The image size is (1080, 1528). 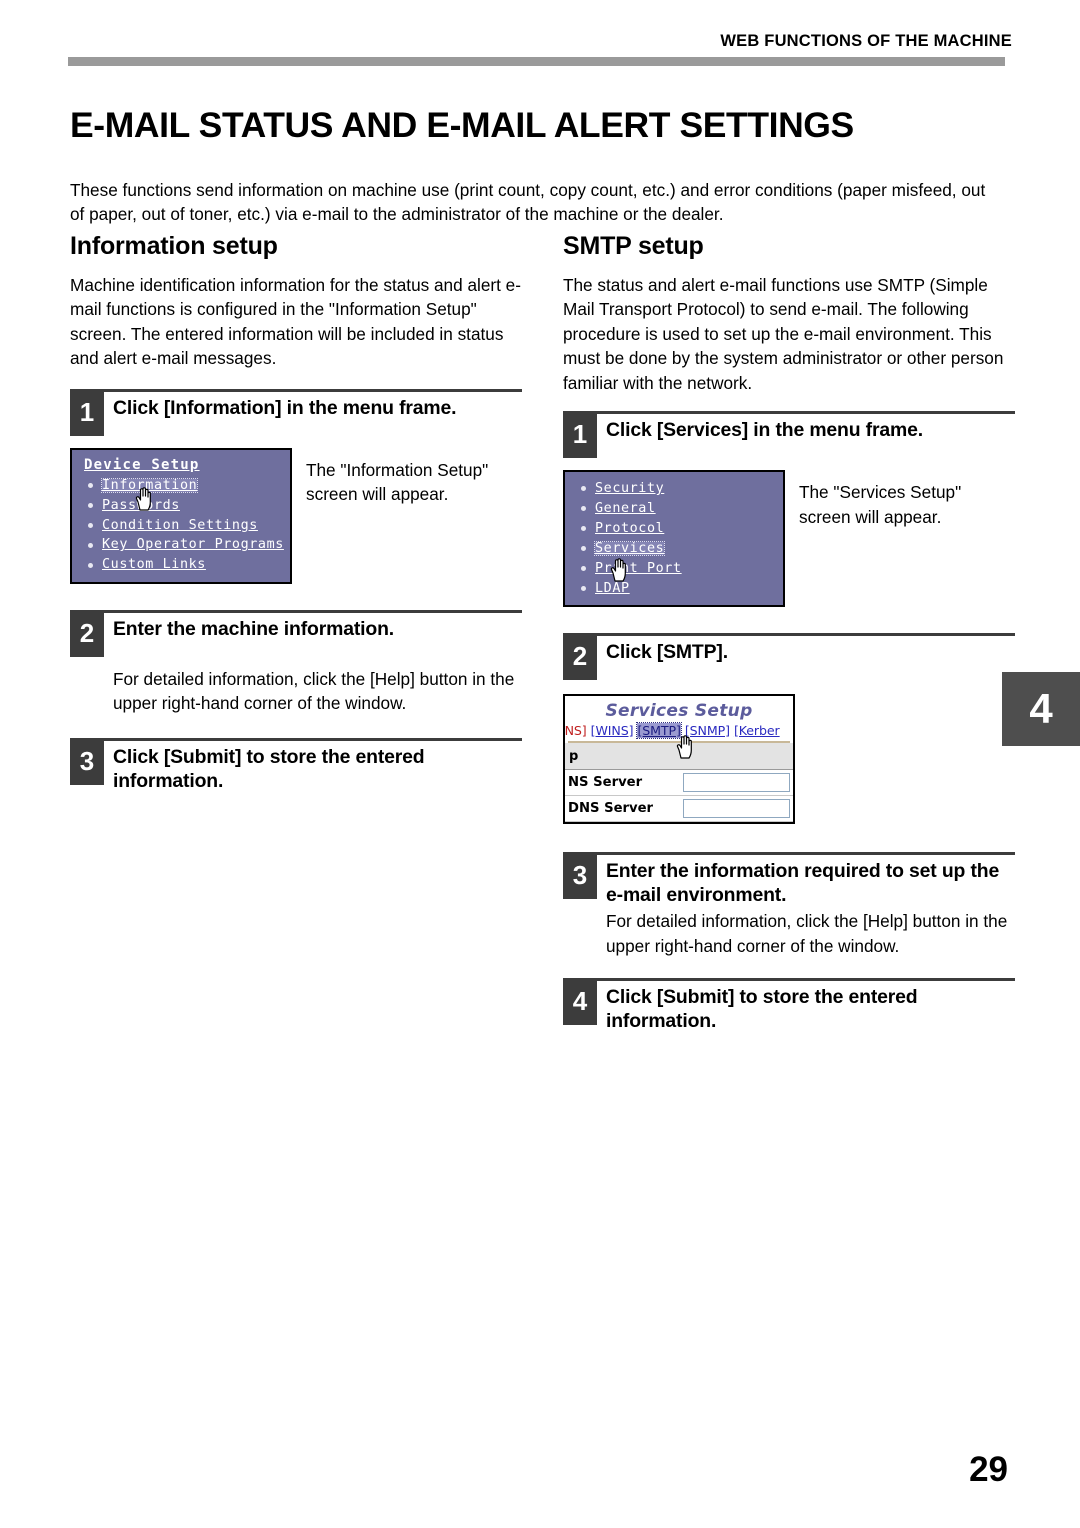 I want to click on running-header: WEB FUNCTIONS OF THE MACHINE, so click(x=866, y=41).